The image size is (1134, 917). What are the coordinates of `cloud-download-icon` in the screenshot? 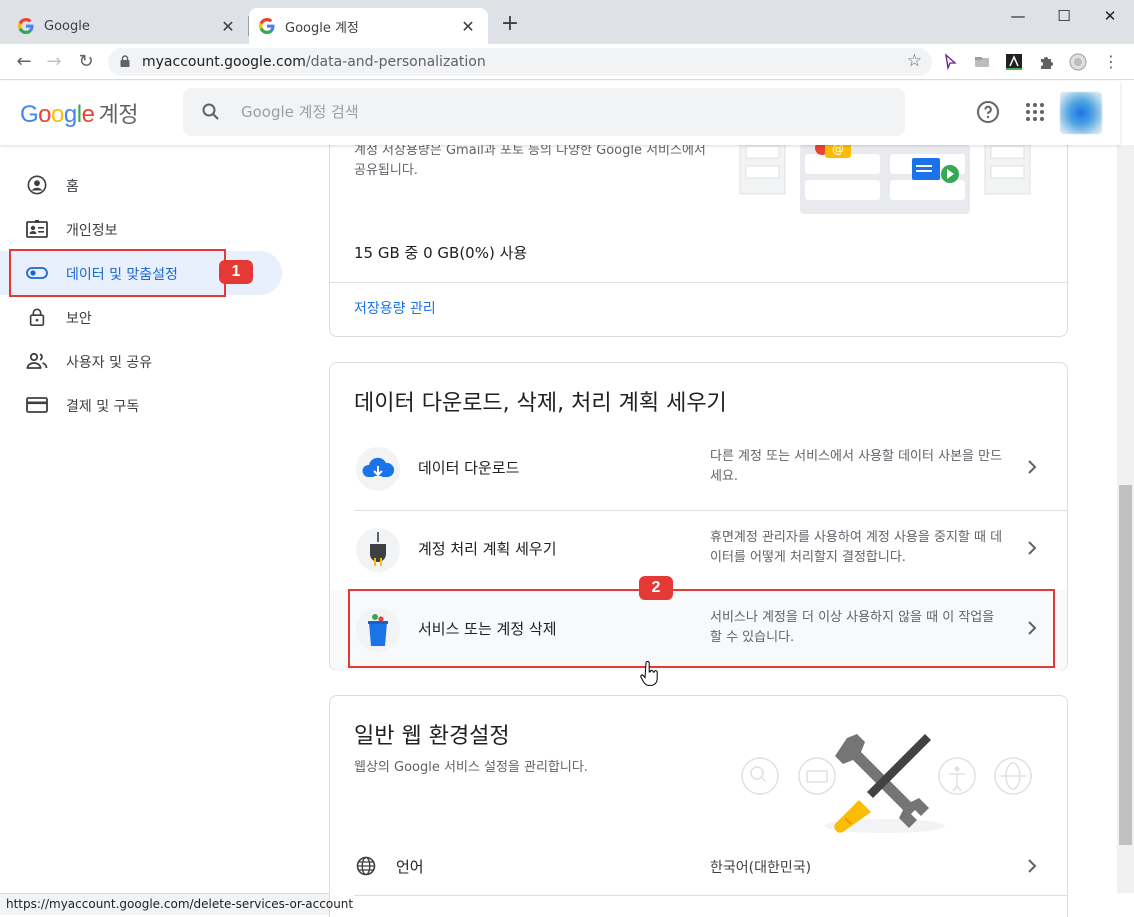 It's located at (378, 469).